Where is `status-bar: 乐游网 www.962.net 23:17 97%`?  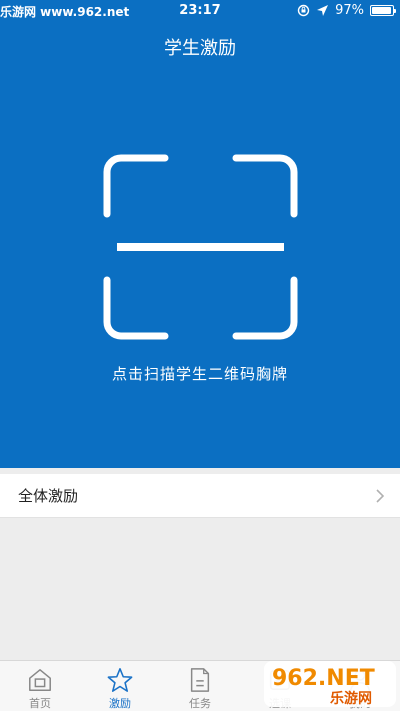
status-bar: 乐游网 www.962.net 23:17 97% is located at coordinates (200, 11).